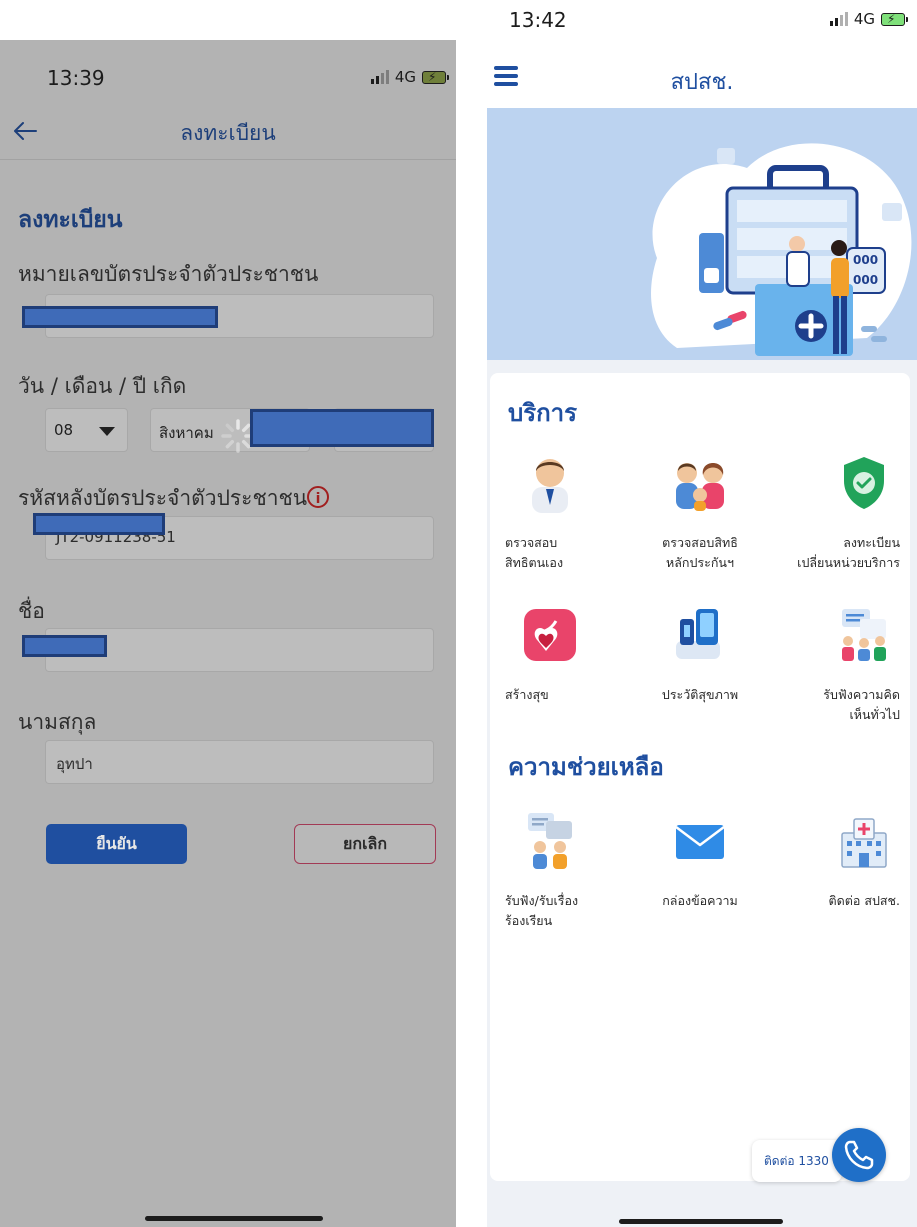  Describe the element at coordinates (700, 513) in the screenshot. I see `service-check-coverage: ตรวจสอบสิทธิ หลักประกันฯ` at that location.